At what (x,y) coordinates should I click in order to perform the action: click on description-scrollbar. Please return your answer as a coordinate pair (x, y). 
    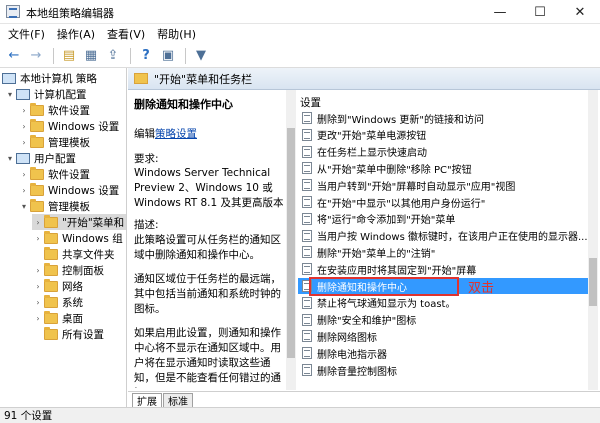
    Looking at the image, I should click on (291, 240).